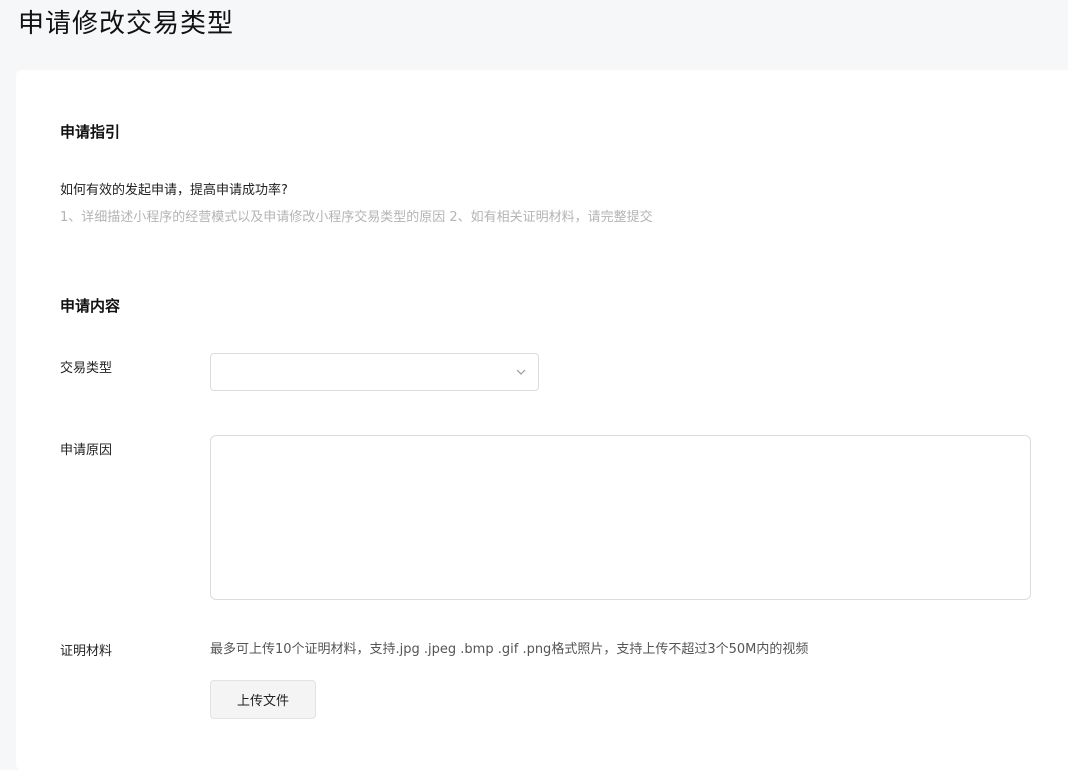  Describe the element at coordinates (521, 372) in the screenshot. I see `chevron-down-icon` at that location.